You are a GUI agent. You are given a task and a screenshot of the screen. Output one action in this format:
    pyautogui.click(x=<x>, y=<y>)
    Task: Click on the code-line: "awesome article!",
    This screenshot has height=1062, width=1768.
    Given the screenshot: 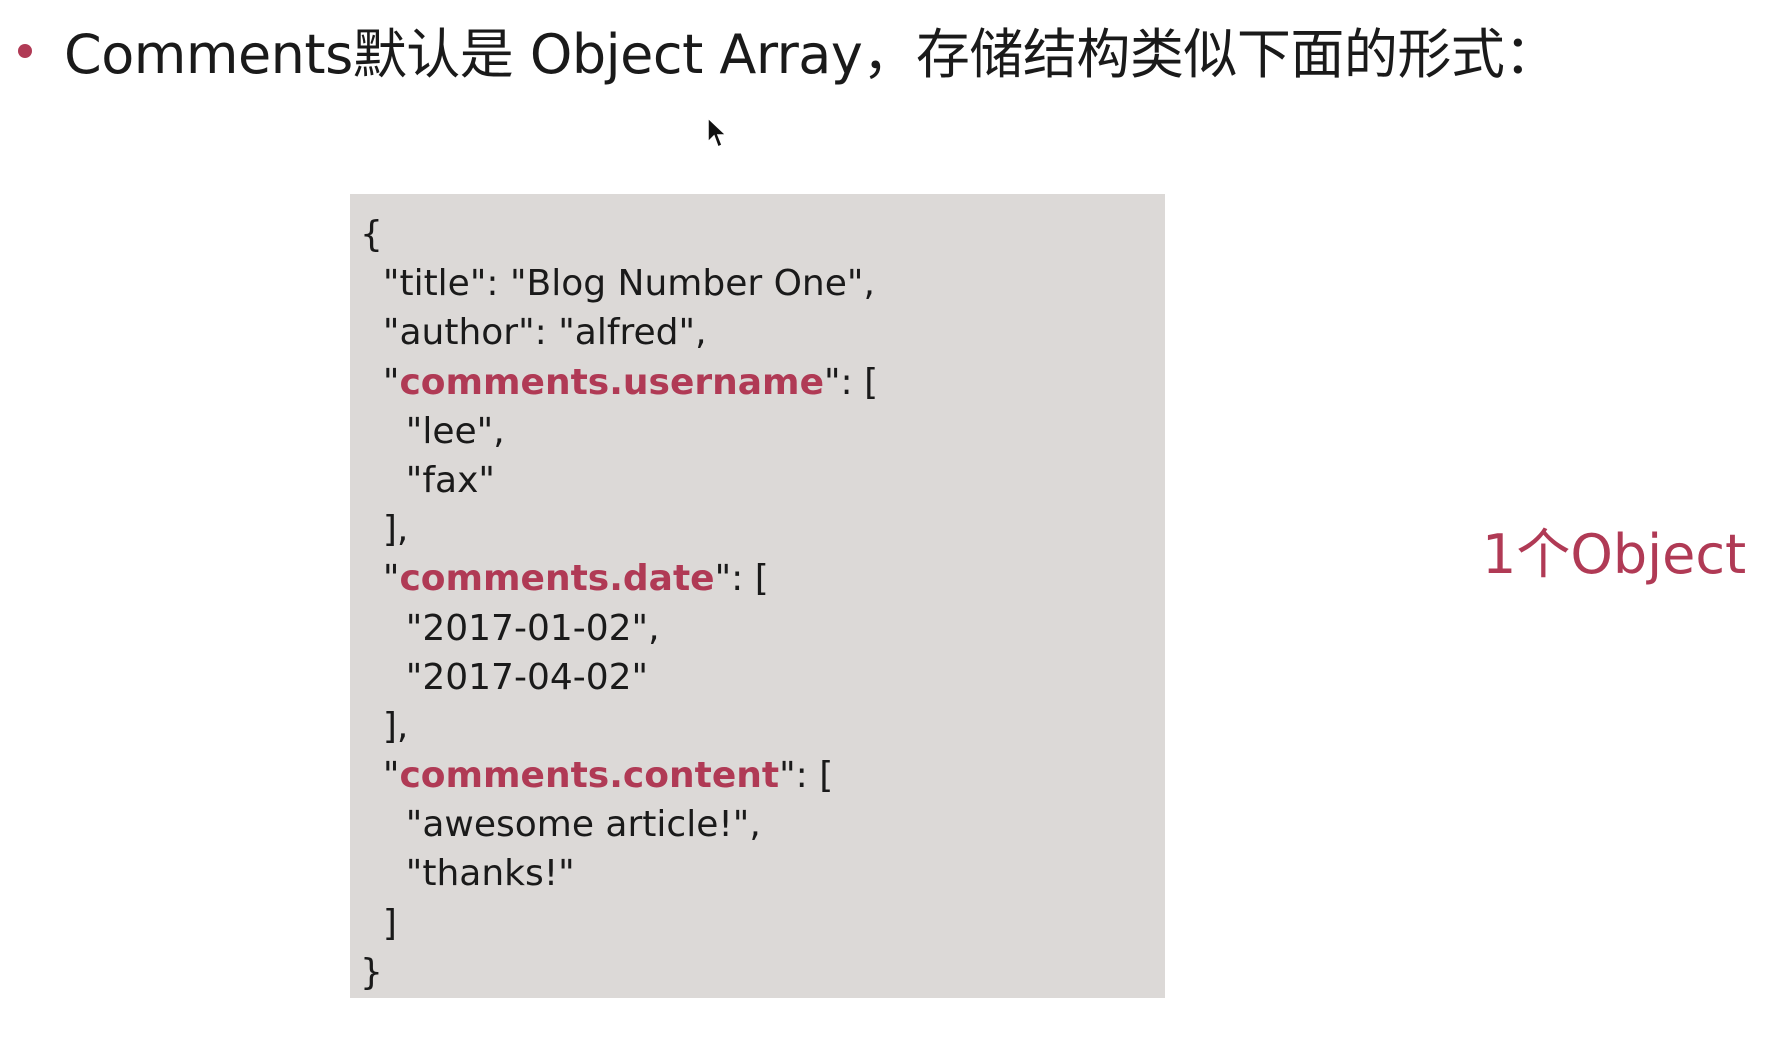 What is the action you would take?
    pyautogui.click(x=619, y=824)
    